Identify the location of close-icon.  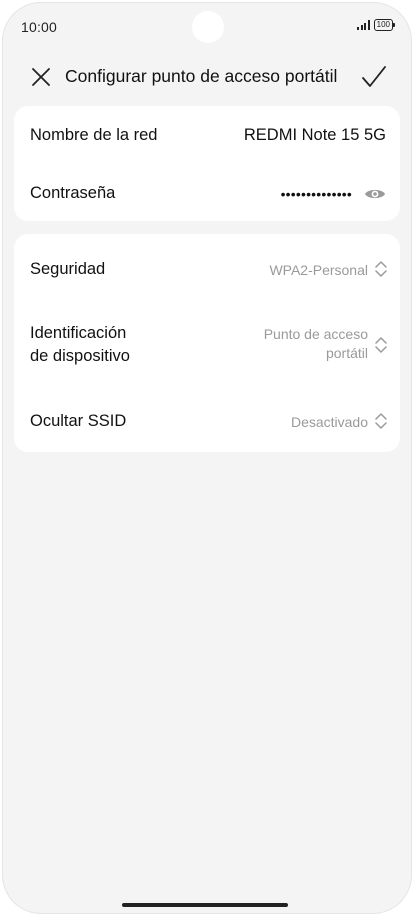
(41, 77).